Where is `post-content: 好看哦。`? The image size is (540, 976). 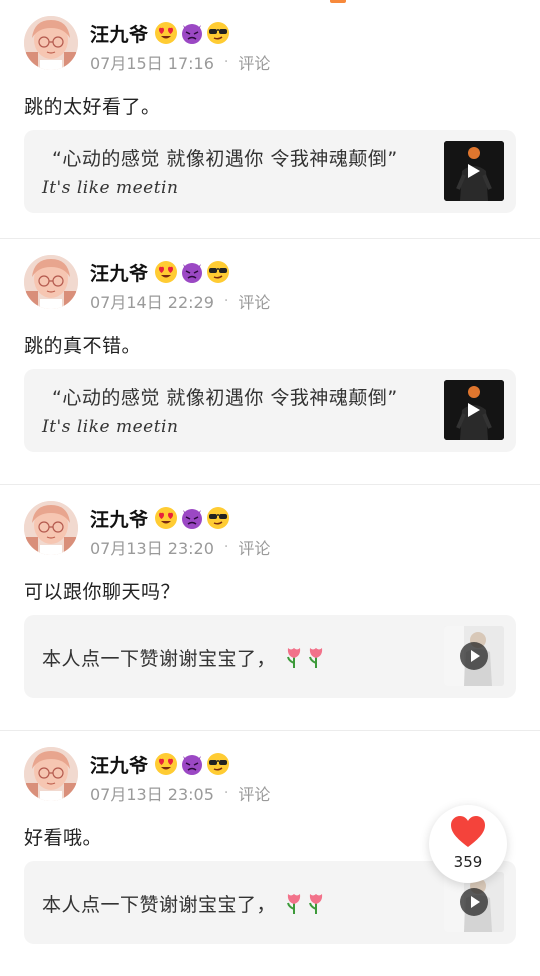 post-content: 好看哦。 is located at coordinates (63, 838).